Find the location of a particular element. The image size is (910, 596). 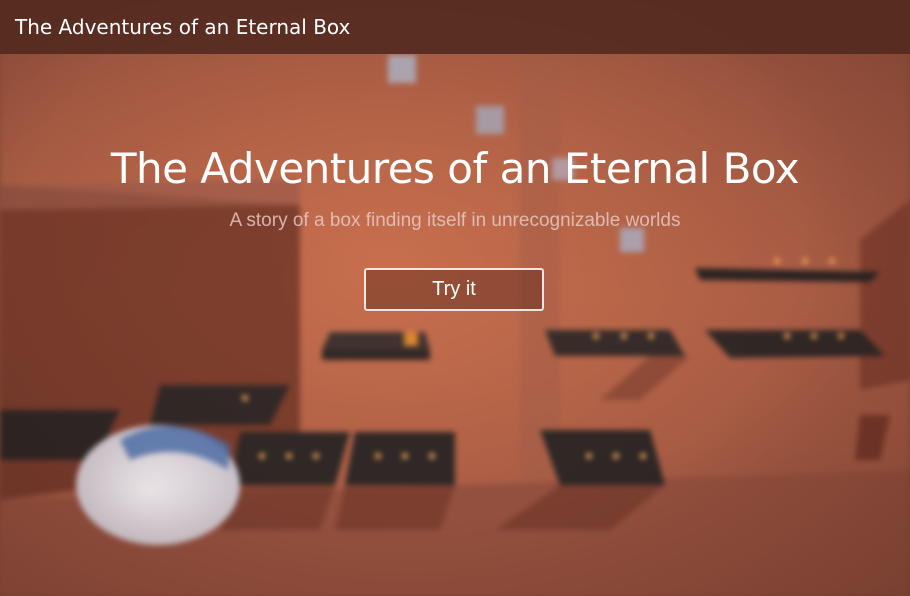

hero-title: The Adventures of an Eternal Box is located at coordinates (455, 168).